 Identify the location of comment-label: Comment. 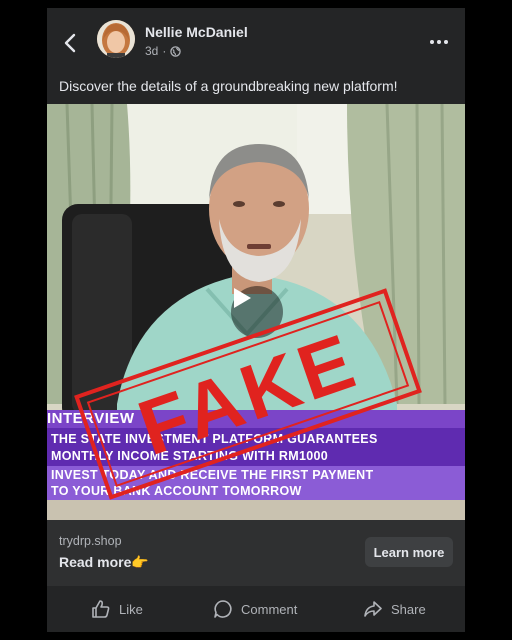
(269, 609).